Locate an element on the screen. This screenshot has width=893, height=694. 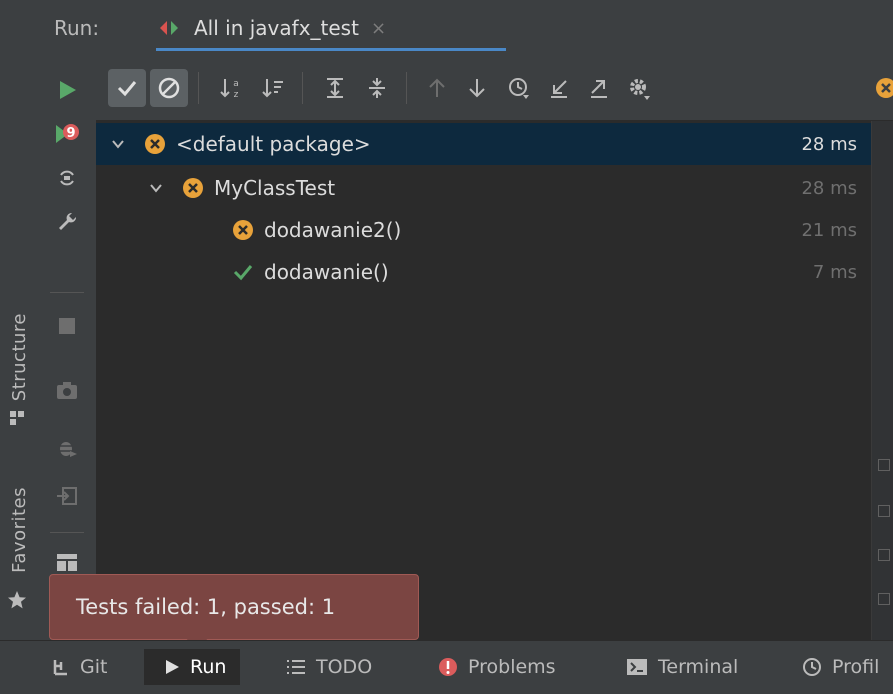
ignored-icon is located at coordinates (169, 88).